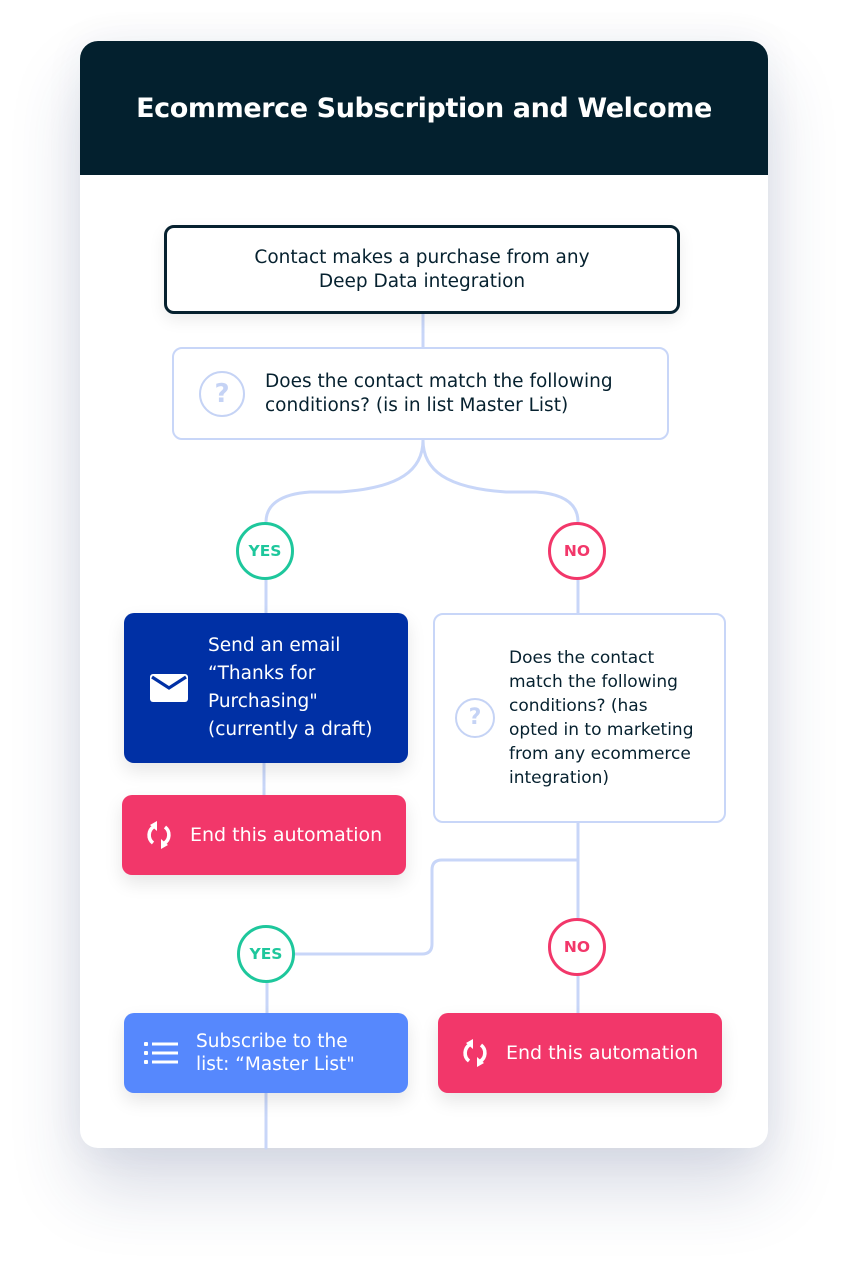 The image size is (848, 1269). What do you see at coordinates (593, 682) in the screenshot?
I see `condition-2-line-2: match the following` at bounding box center [593, 682].